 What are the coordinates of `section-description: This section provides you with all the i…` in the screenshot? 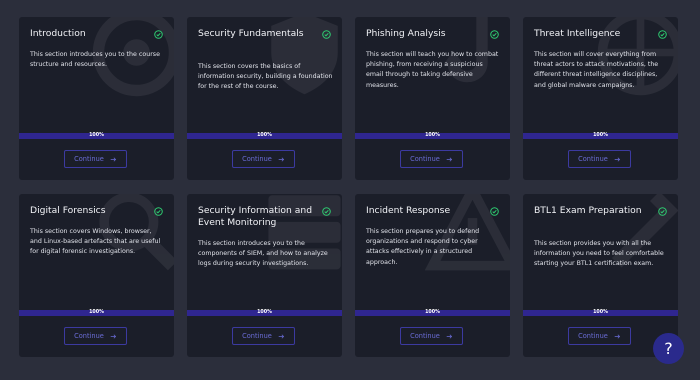 It's located at (599, 254).